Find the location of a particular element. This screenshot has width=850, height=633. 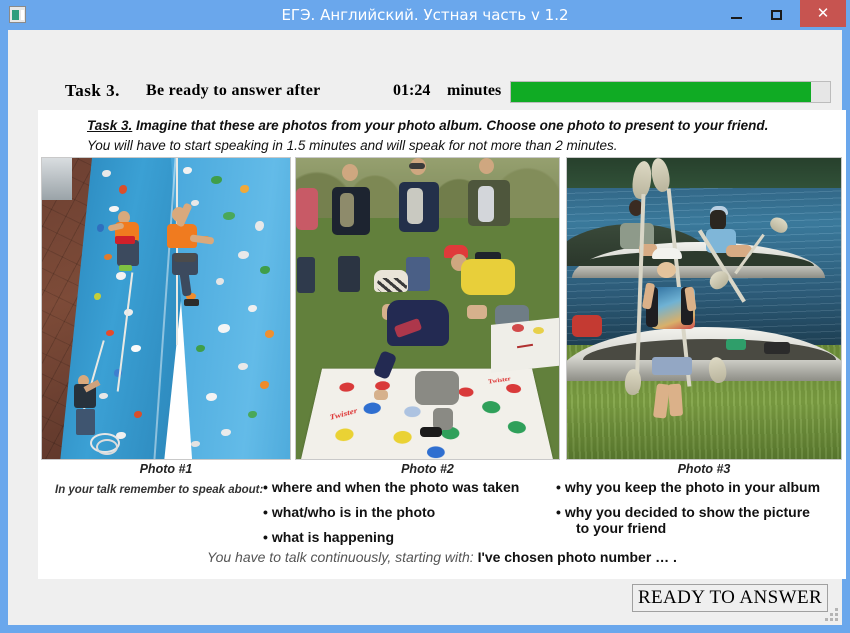

ready-to-answer-button: READY TO ANSWER is located at coordinates (730, 598).